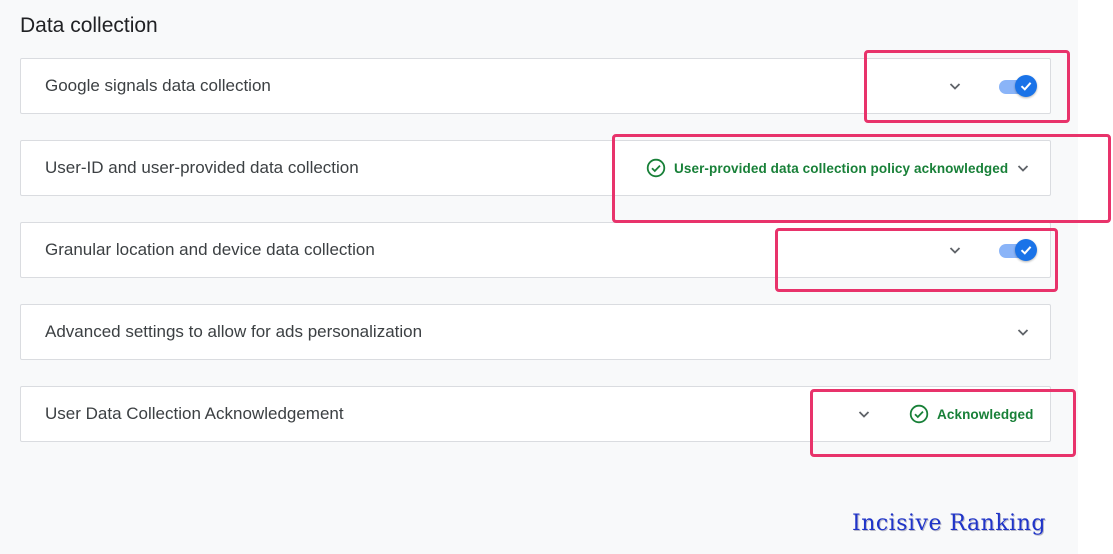  Describe the element at coordinates (535, 86) in the screenshot. I see `row-google-signals: Google signals data collection` at that location.